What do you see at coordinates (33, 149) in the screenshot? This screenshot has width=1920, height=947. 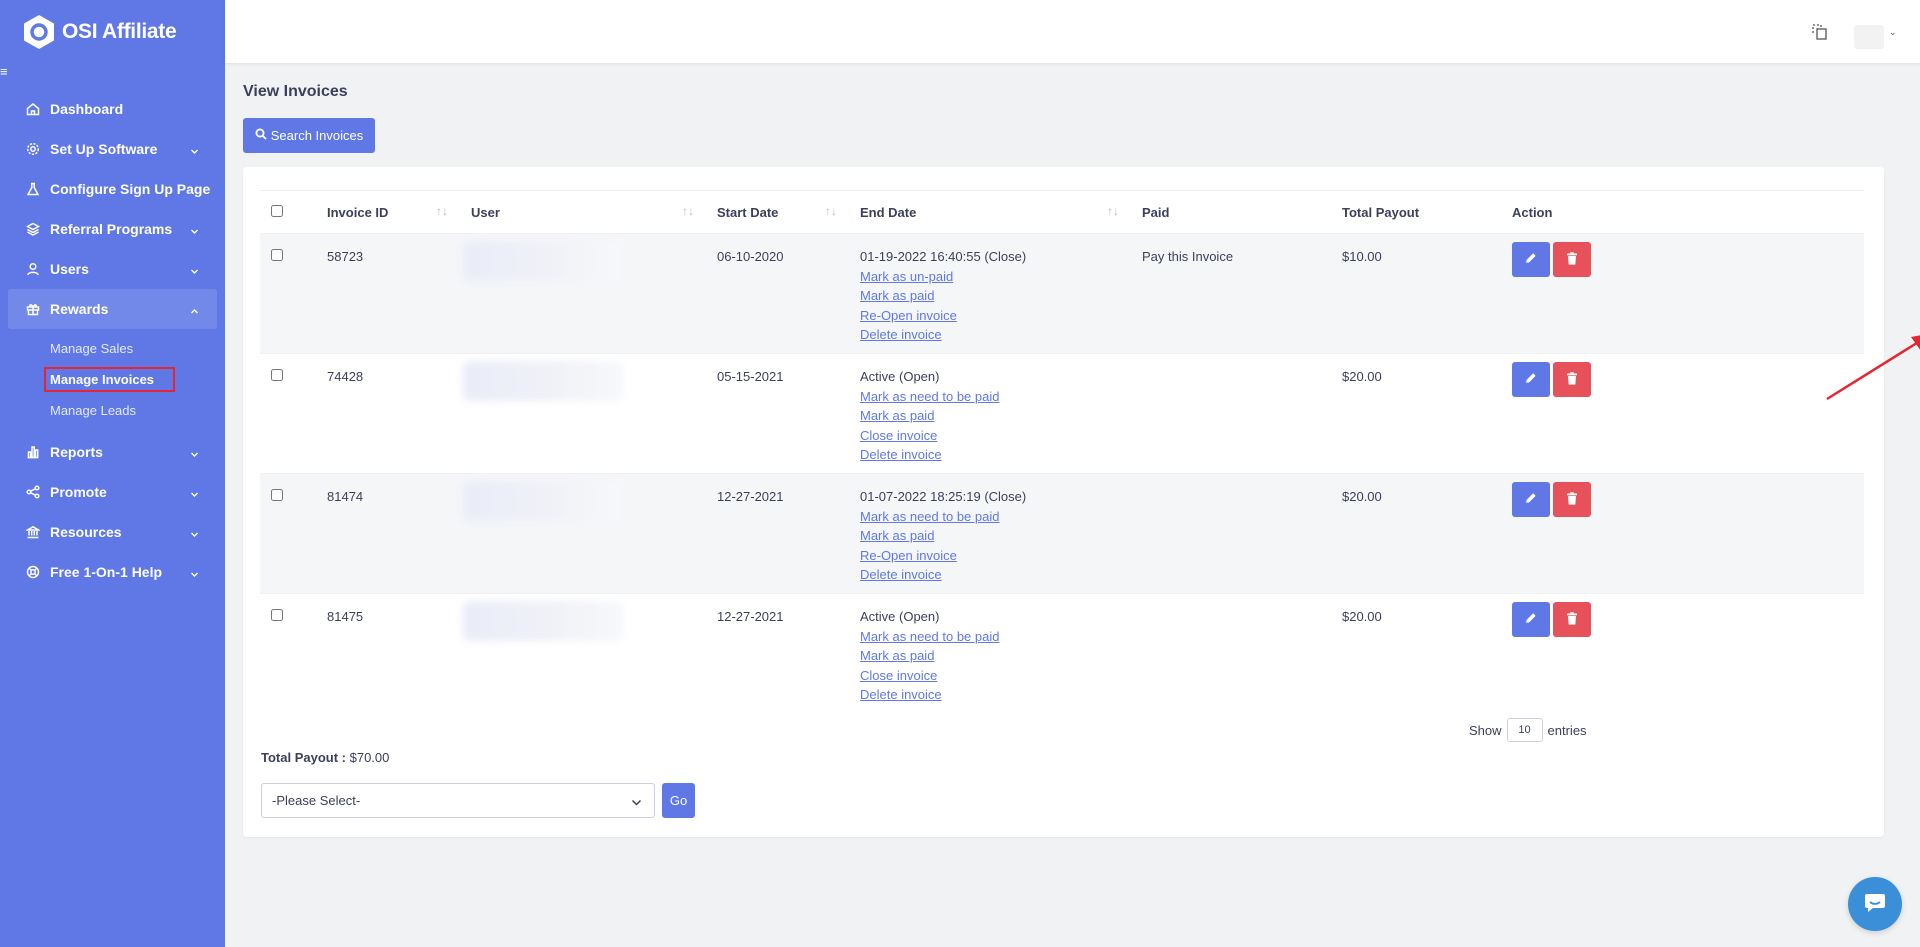 I see `gear-icon` at bounding box center [33, 149].